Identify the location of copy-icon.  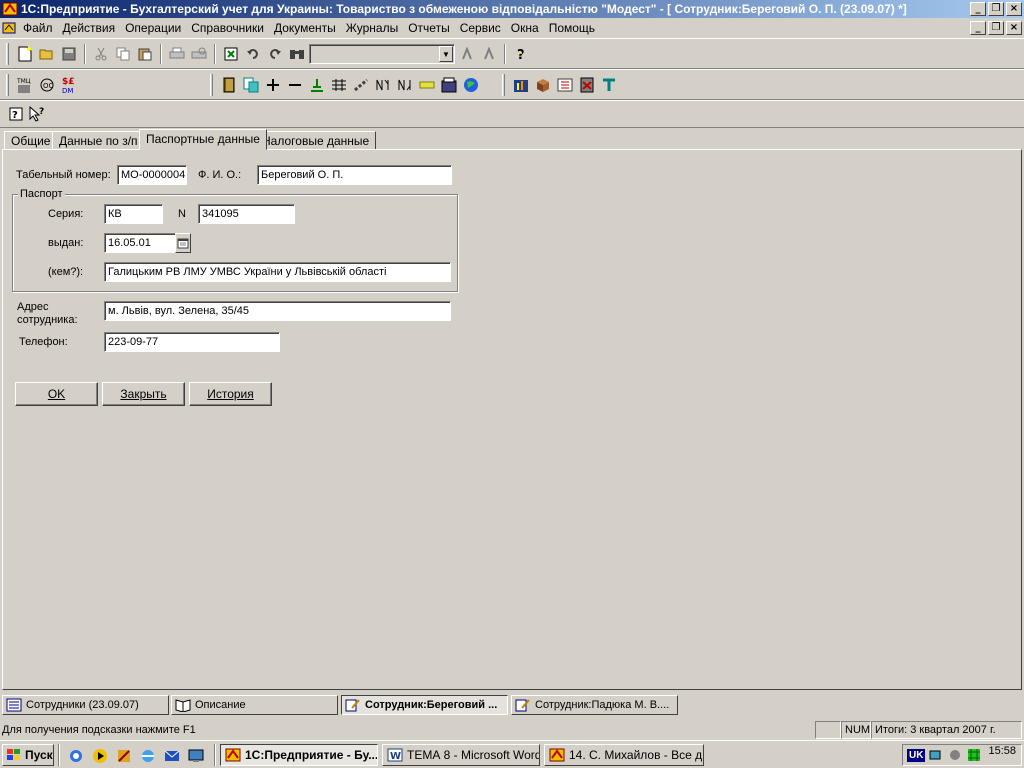
(123, 54).